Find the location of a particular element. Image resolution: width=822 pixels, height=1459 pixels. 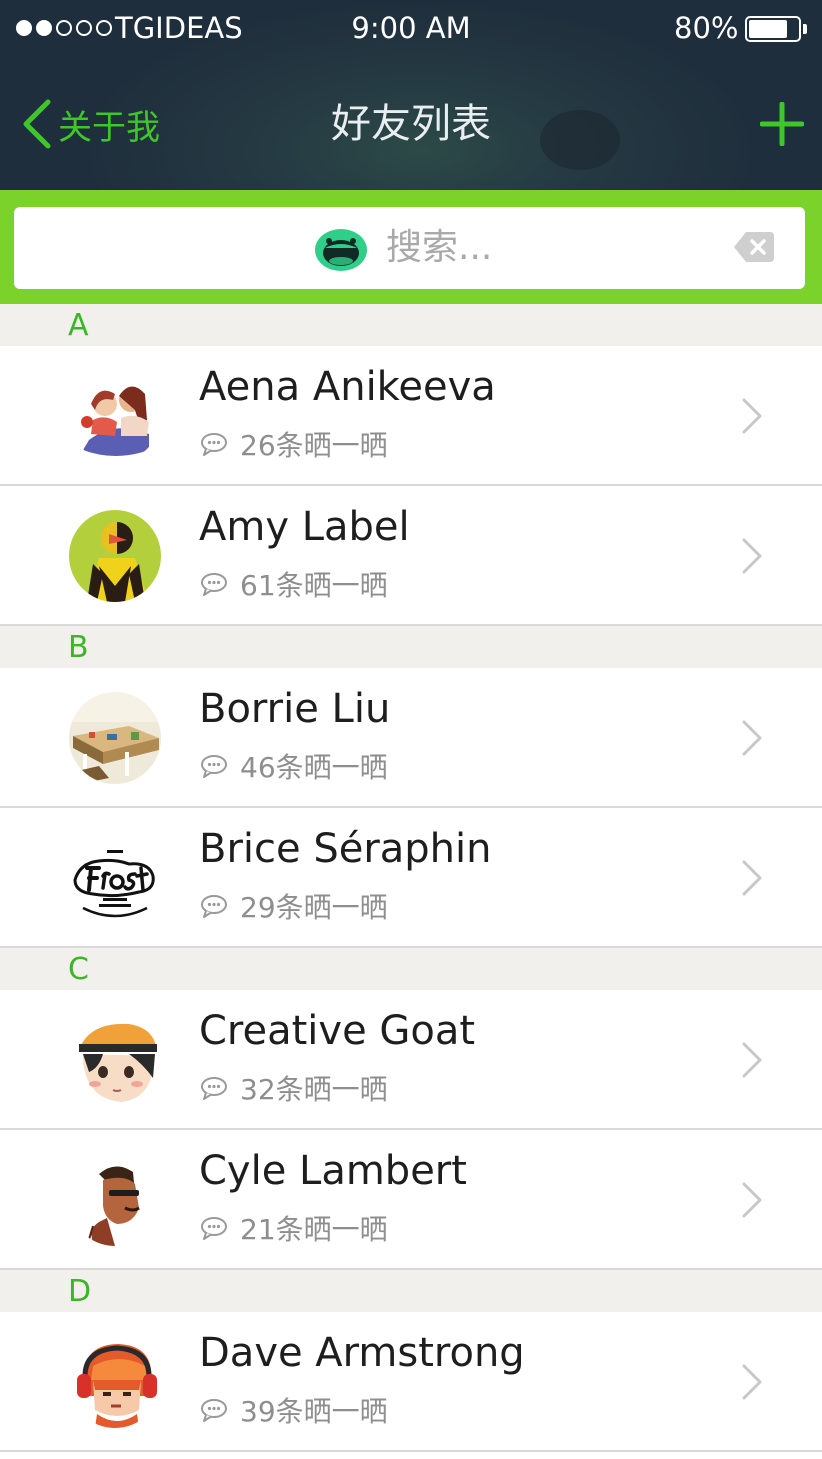

post-count: 46条晒一晒 is located at coordinates (294, 766).